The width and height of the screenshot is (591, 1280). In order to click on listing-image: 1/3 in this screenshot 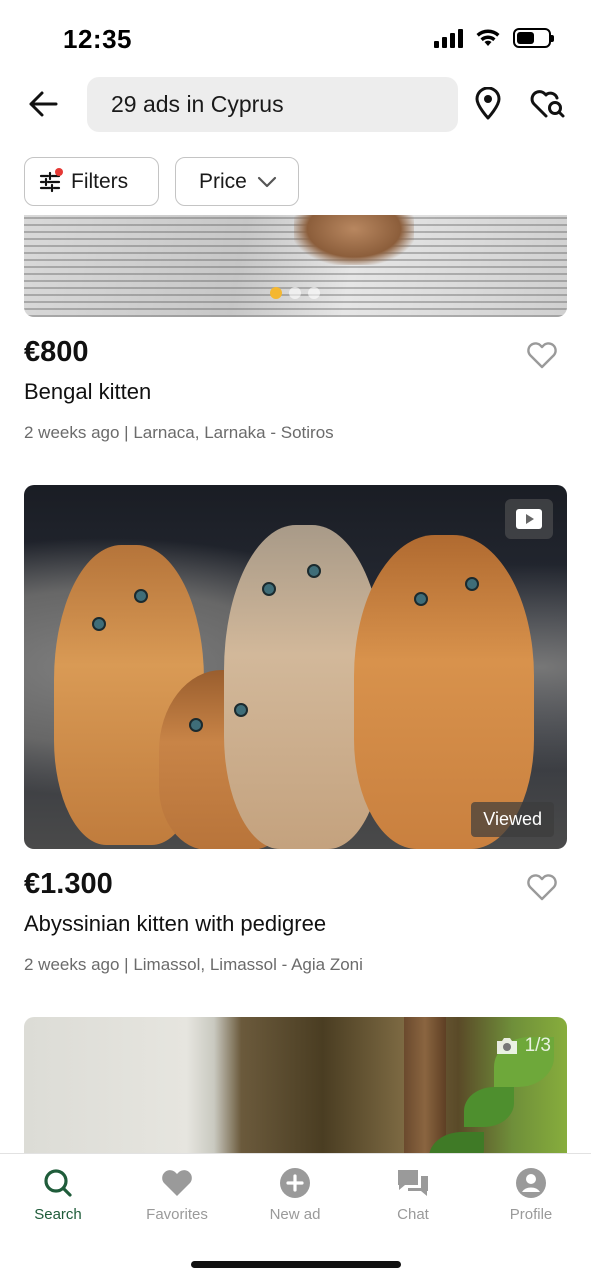, I will do `click(295, 1085)`.